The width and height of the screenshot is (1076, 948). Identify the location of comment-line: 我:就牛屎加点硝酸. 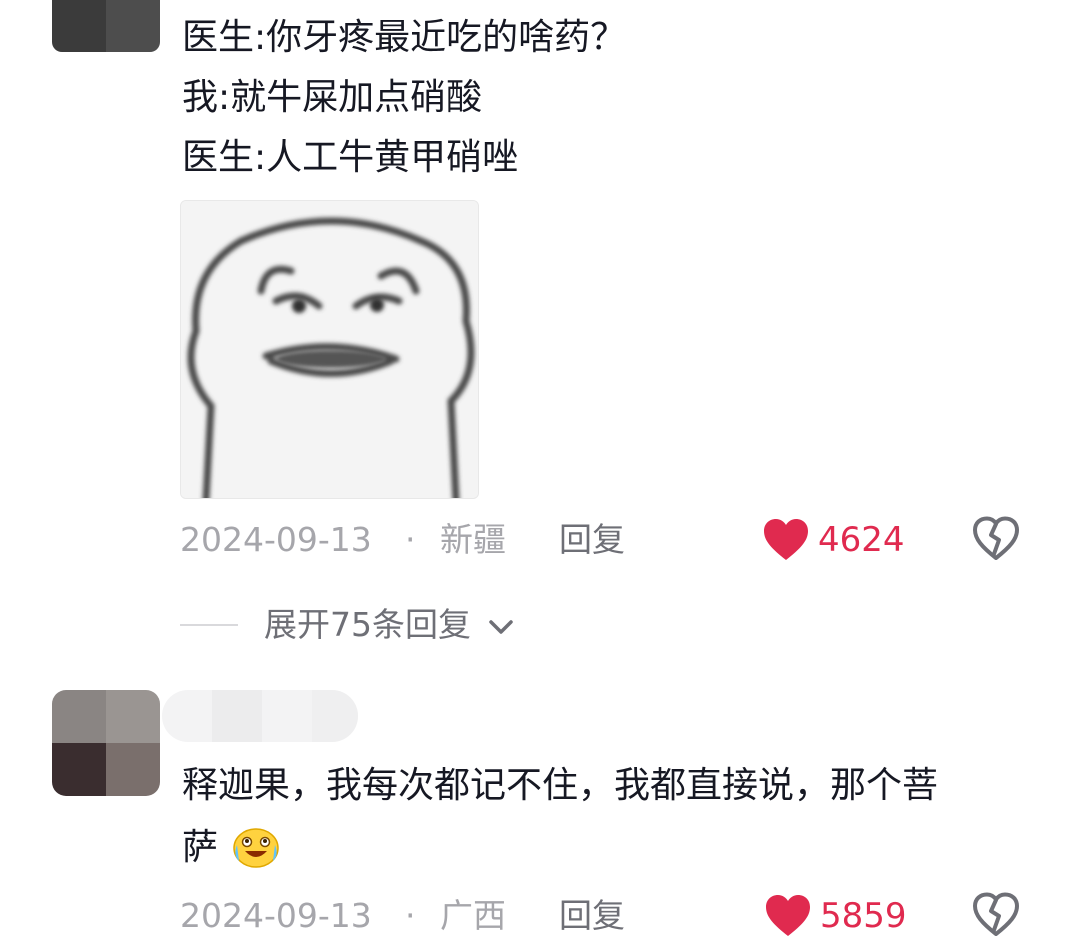
(332, 97).